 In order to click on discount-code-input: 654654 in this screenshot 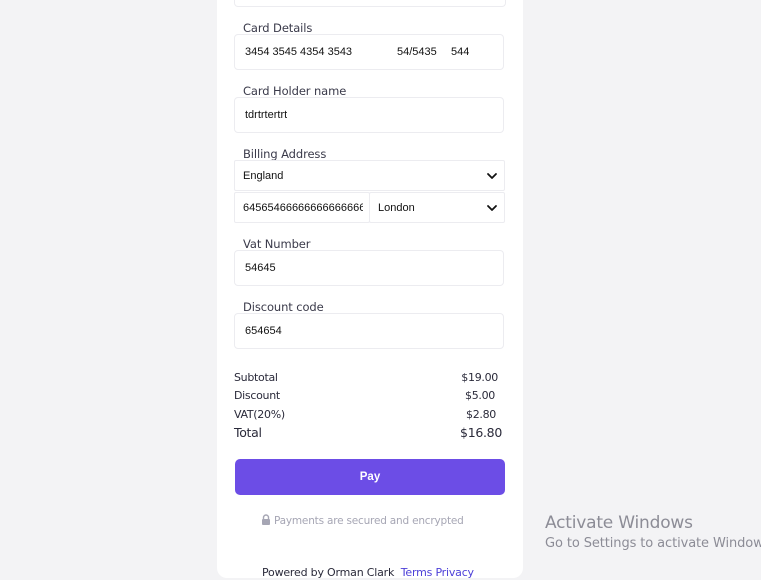, I will do `click(369, 331)`.